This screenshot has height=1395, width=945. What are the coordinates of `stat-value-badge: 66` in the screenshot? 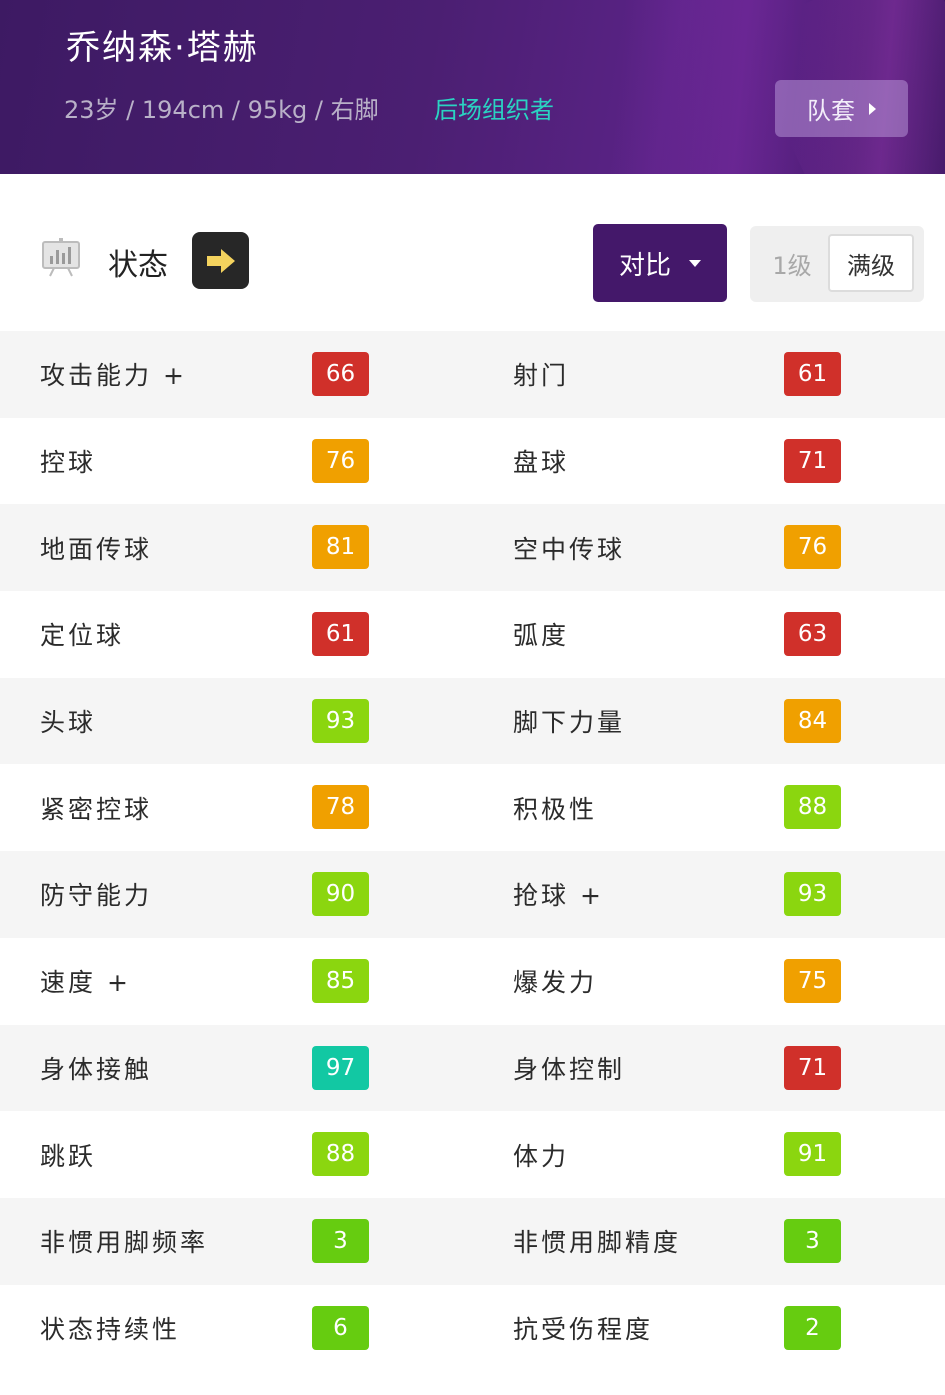 It's located at (340, 374).